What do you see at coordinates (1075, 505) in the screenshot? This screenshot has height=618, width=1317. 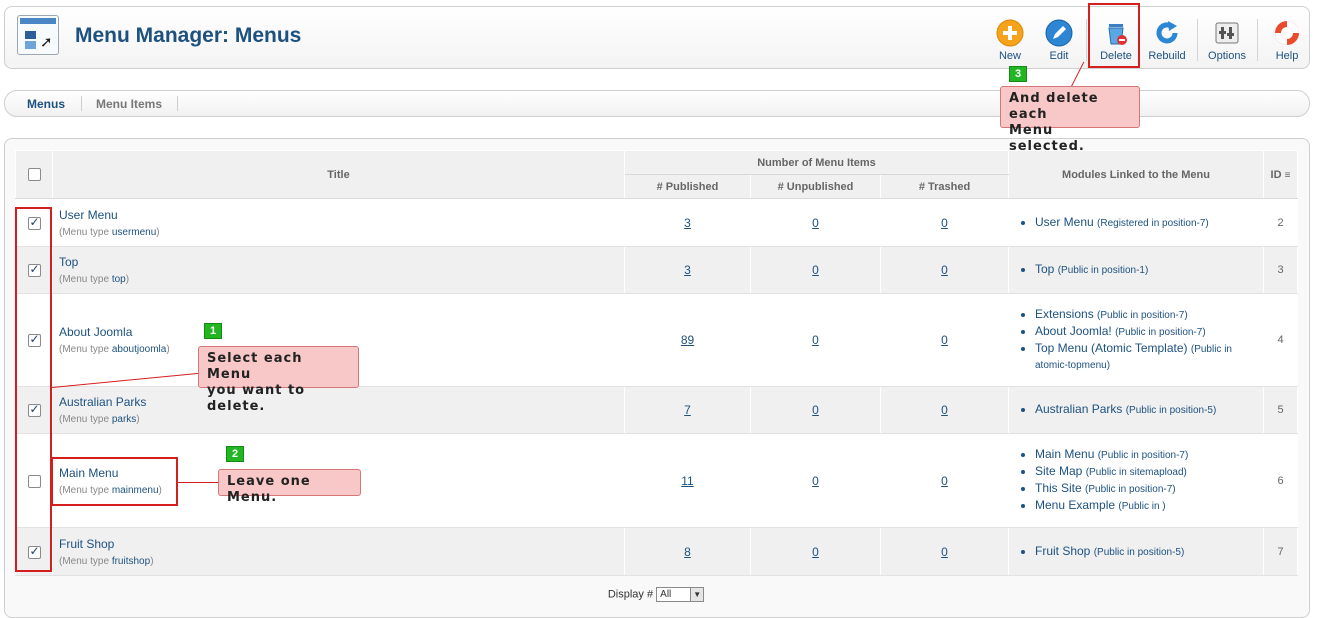 I see `module-link: Menu Example` at bounding box center [1075, 505].